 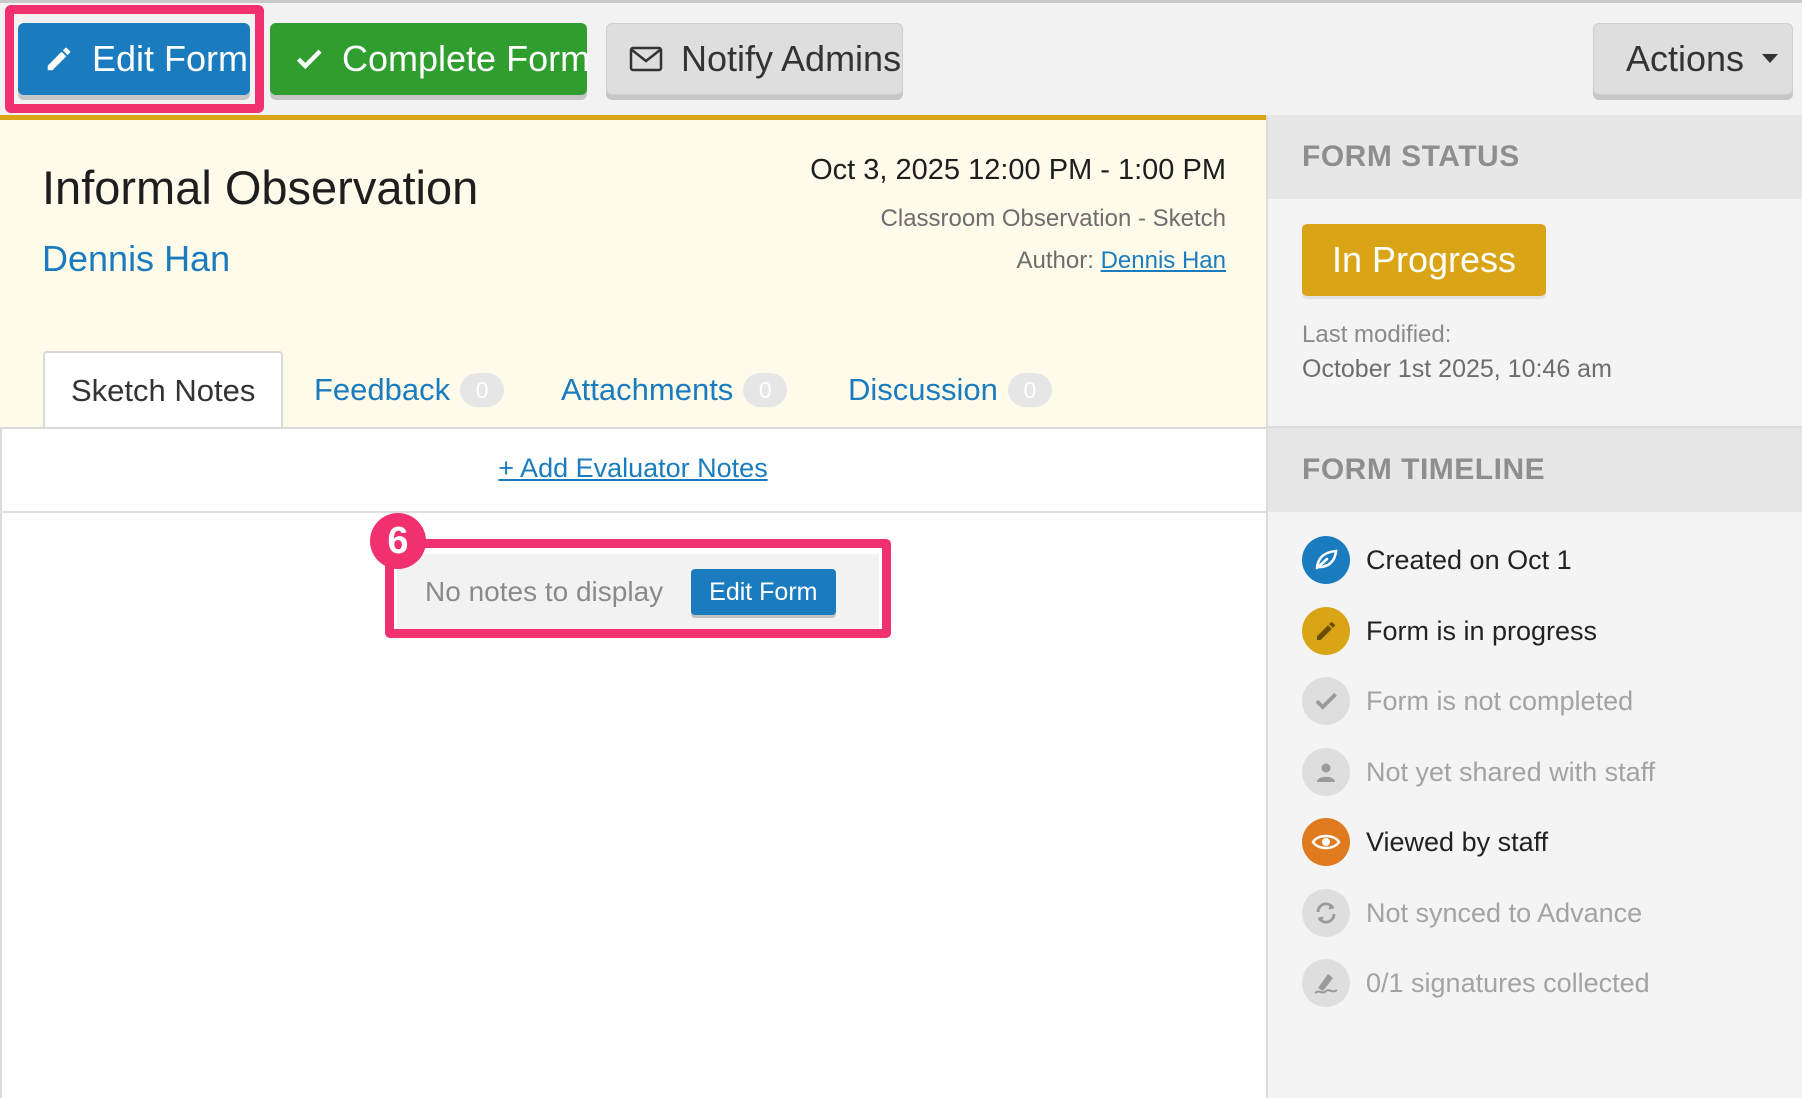 I want to click on timeline-item-not-synced: Not synced to Advance, so click(x=1472, y=913).